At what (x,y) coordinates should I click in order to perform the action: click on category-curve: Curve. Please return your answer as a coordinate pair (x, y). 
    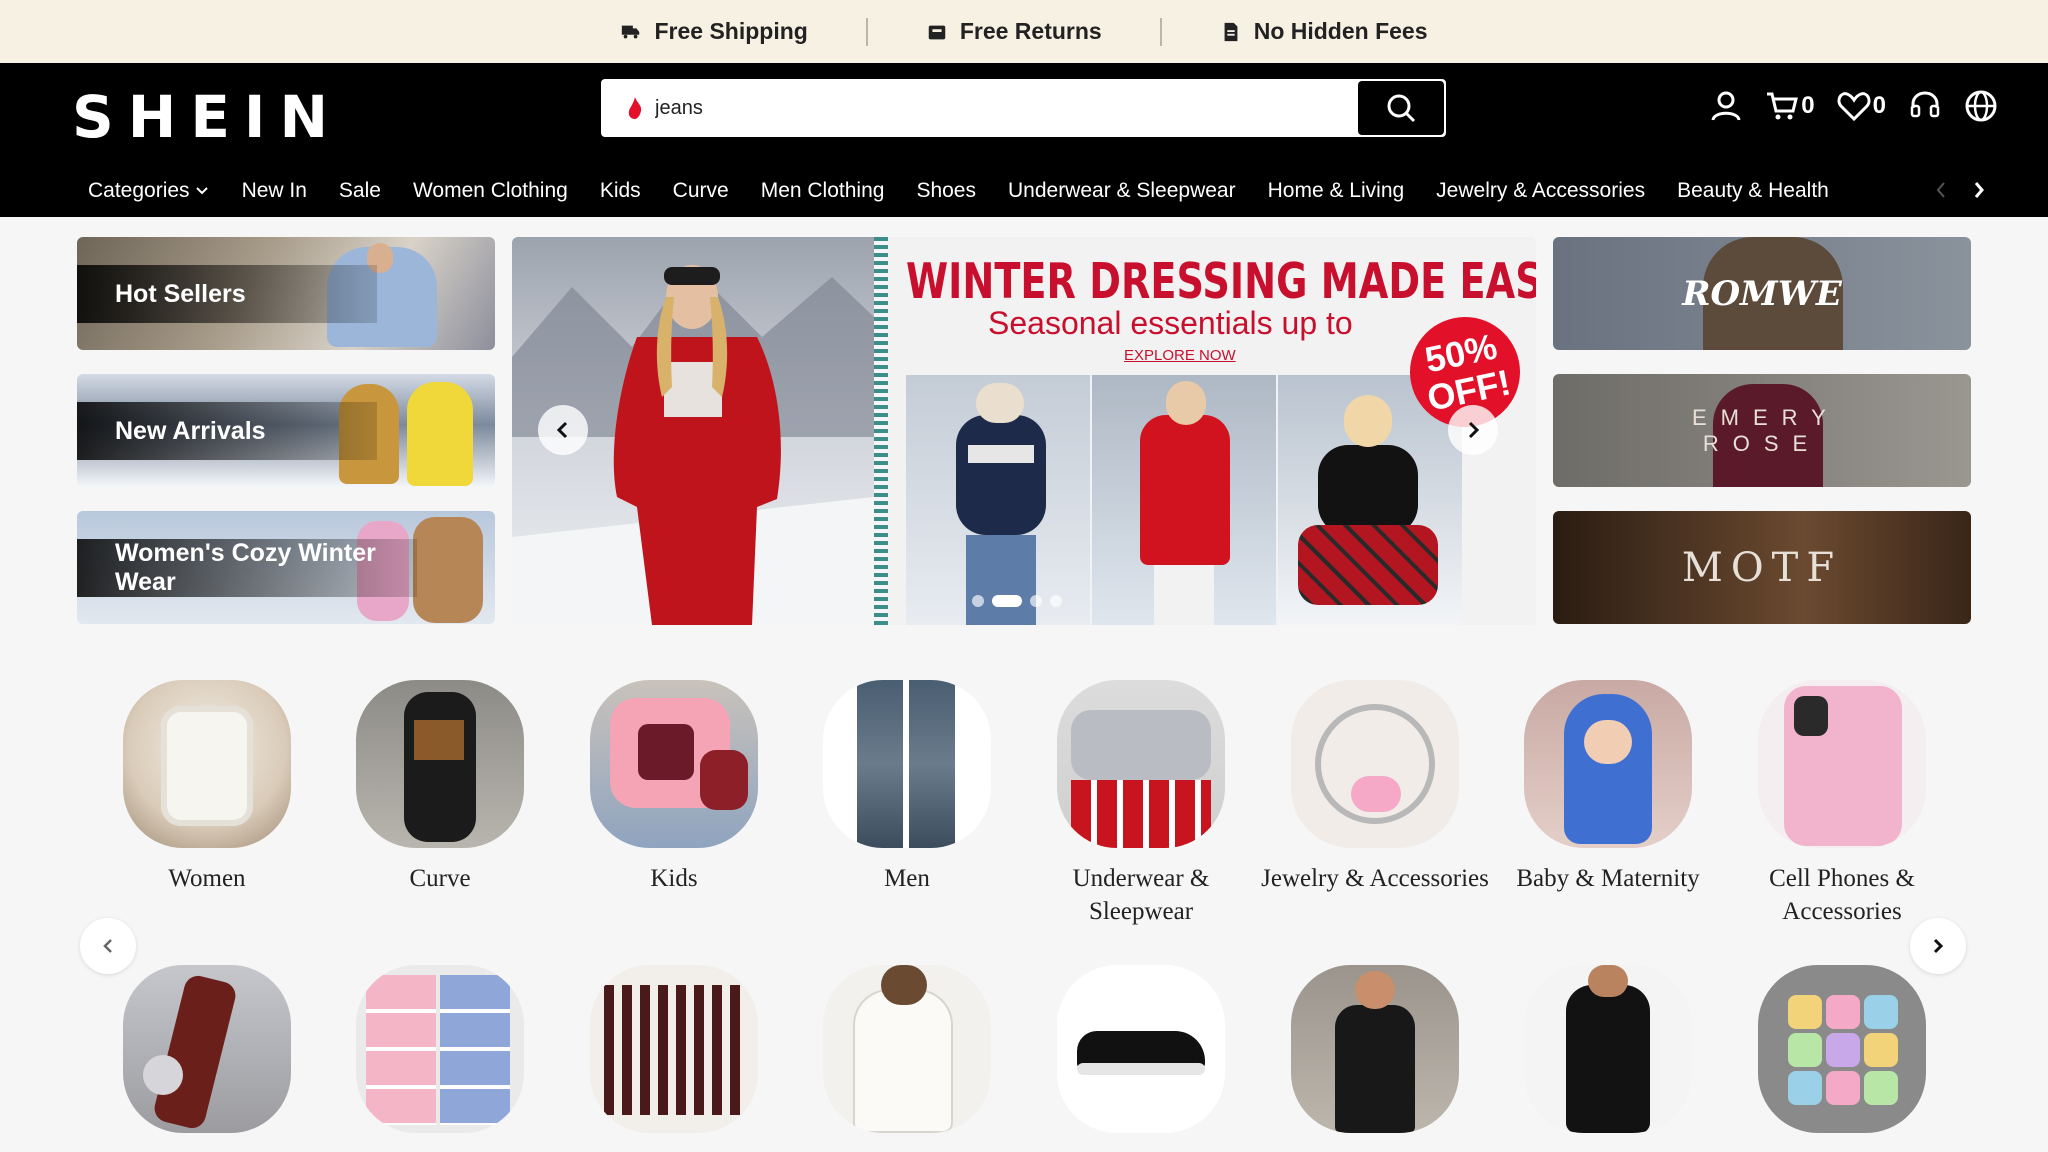
    Looking at the image, I should click on (440, 787).